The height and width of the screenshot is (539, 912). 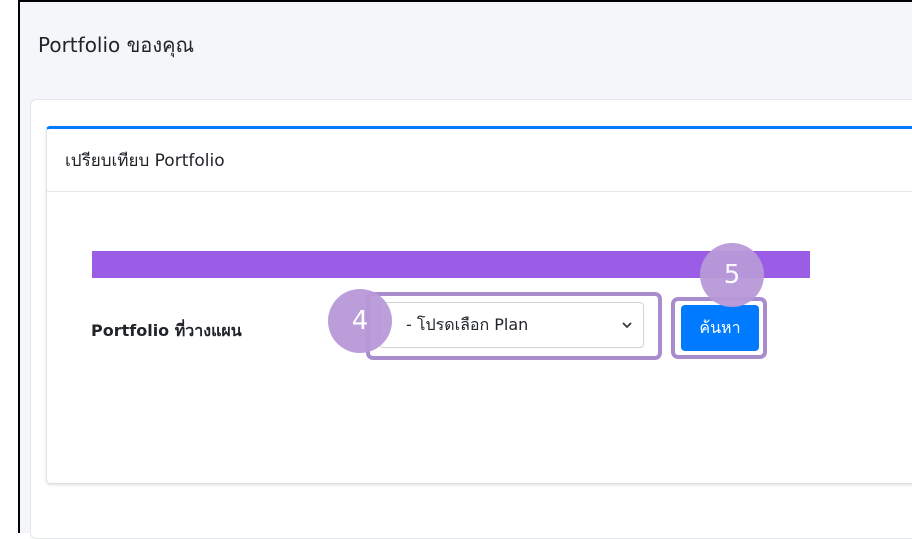 I want to click on page-title: Portfolio ของคุณ, so click(x=116, y=45).